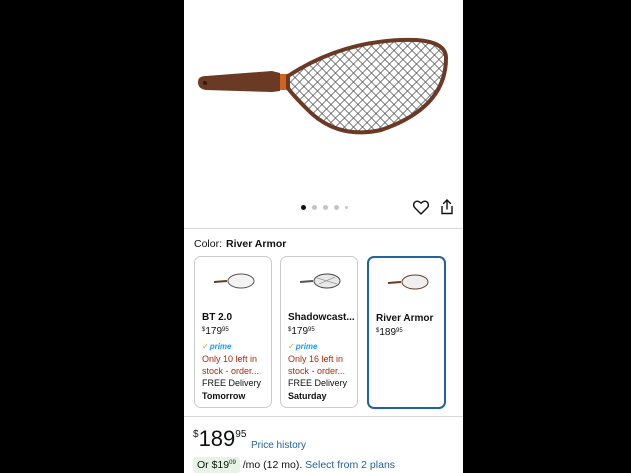 The image size is (631, 473). I want to click on variant-name: BT 2.0, so click(217, 317).